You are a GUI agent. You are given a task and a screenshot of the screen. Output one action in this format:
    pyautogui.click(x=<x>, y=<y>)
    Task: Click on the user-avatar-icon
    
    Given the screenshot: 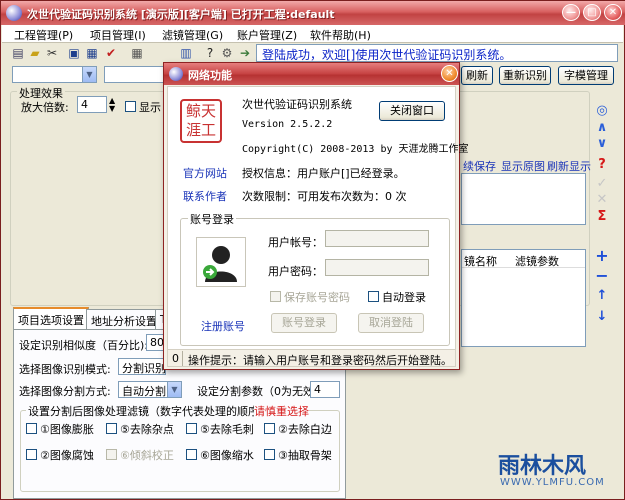 What is the action you would take?
    pyautogui.click(x=220, y=264)
    